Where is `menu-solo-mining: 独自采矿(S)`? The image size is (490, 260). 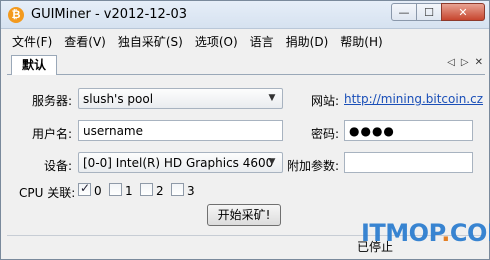
menu-solo-mining: 独自采矿(S) is located at coordinates (150, 41).